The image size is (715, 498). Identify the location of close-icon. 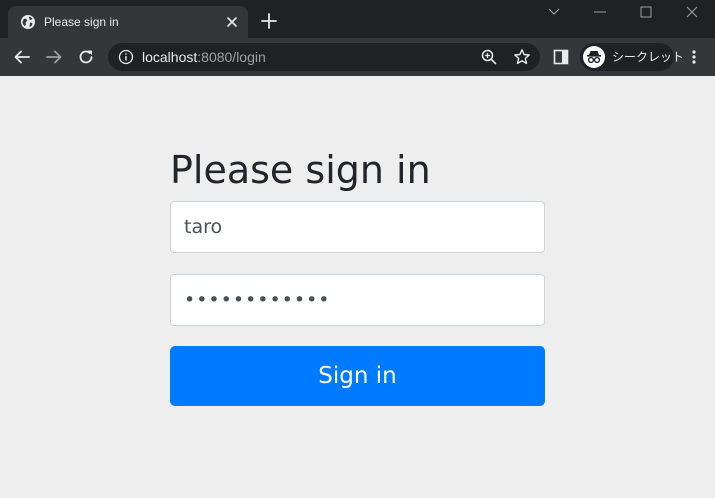
(232, 22).